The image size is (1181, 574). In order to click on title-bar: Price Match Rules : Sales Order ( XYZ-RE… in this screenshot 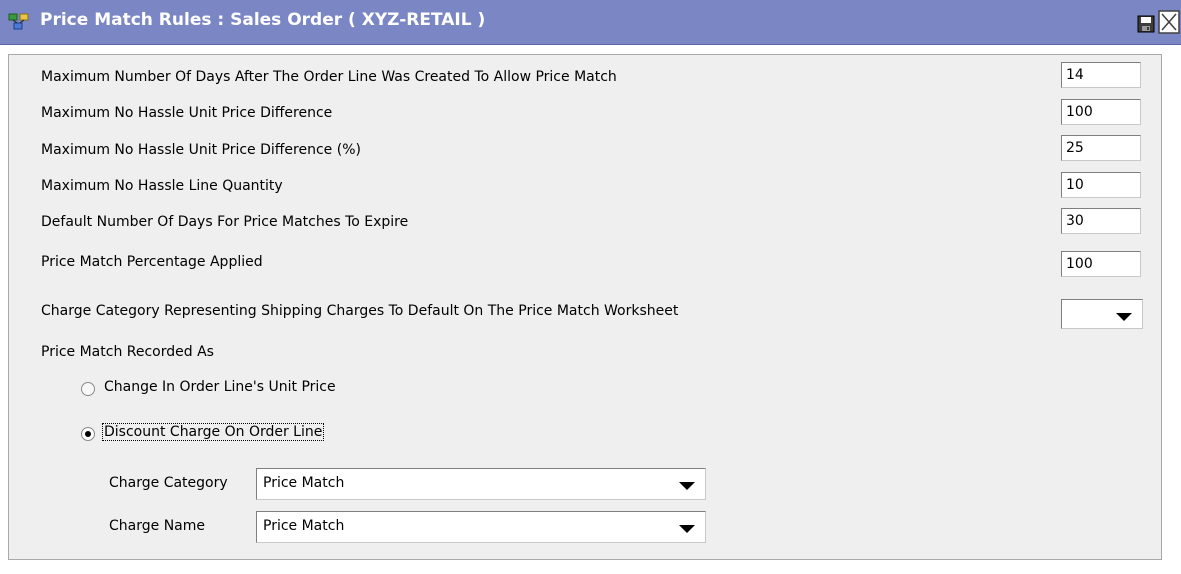, I will do `click(590, 22)`.